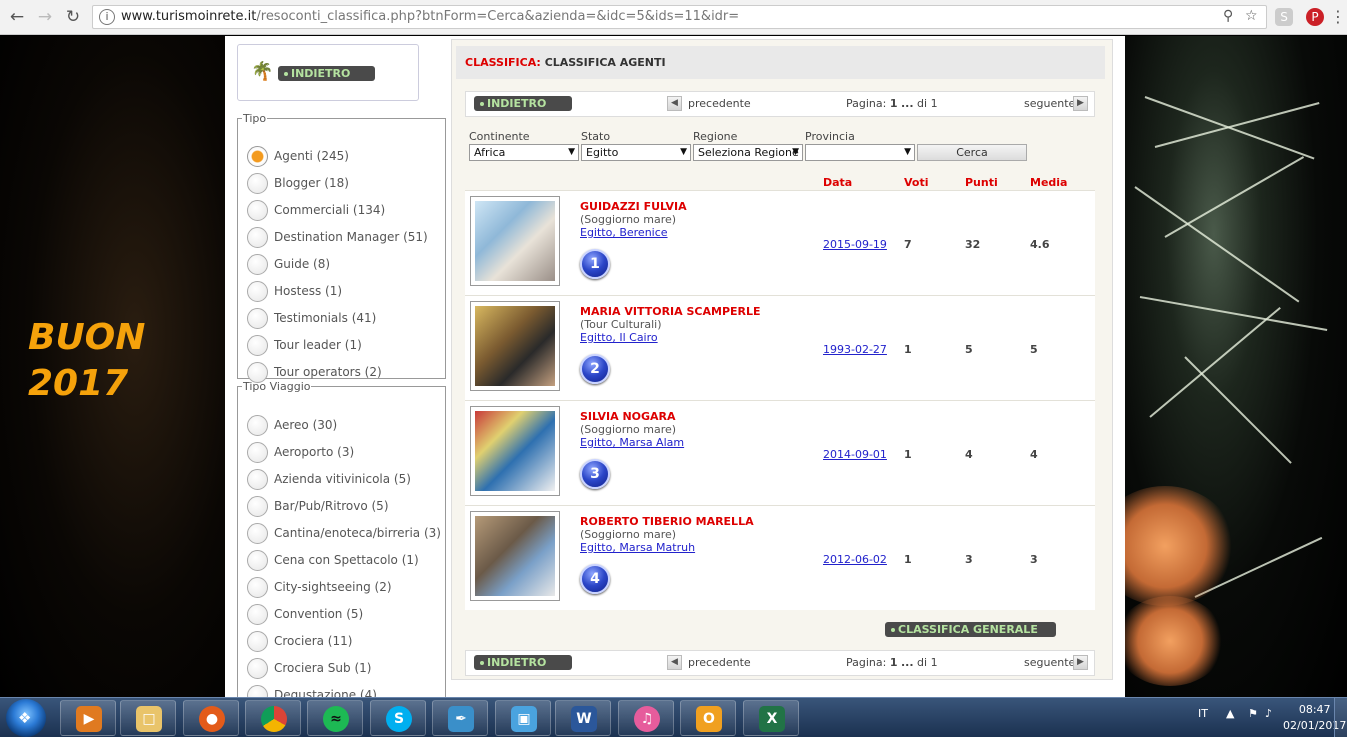 Image resolution: width=1347 pixels, height=737 pixels. What do you see at coordinates (771, 718) in the screenshot?
I see `taskbar-excel: X` at bounding box center [771, 718].